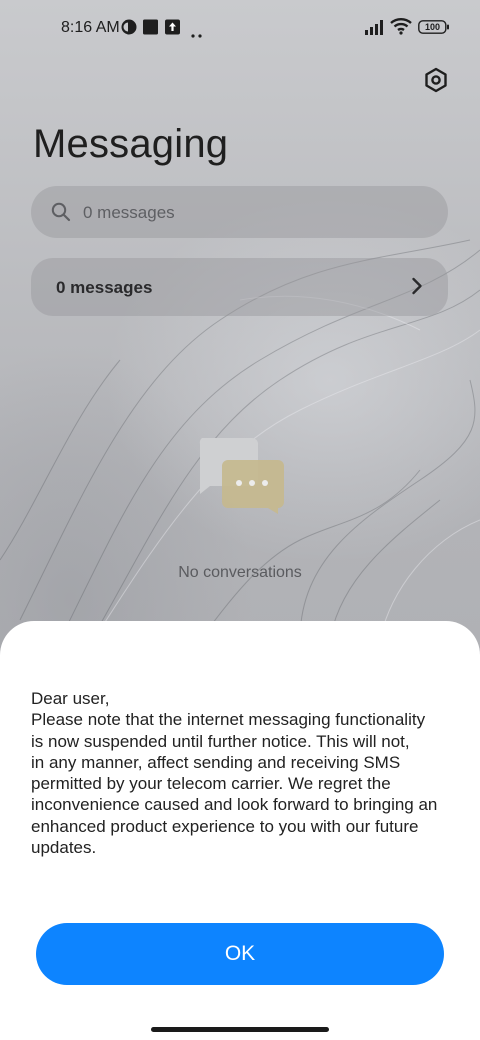  What do you see at coordinates (150, 29) in the screenshot?
I see `square-notification-icon` at bounding box center [150, 29].